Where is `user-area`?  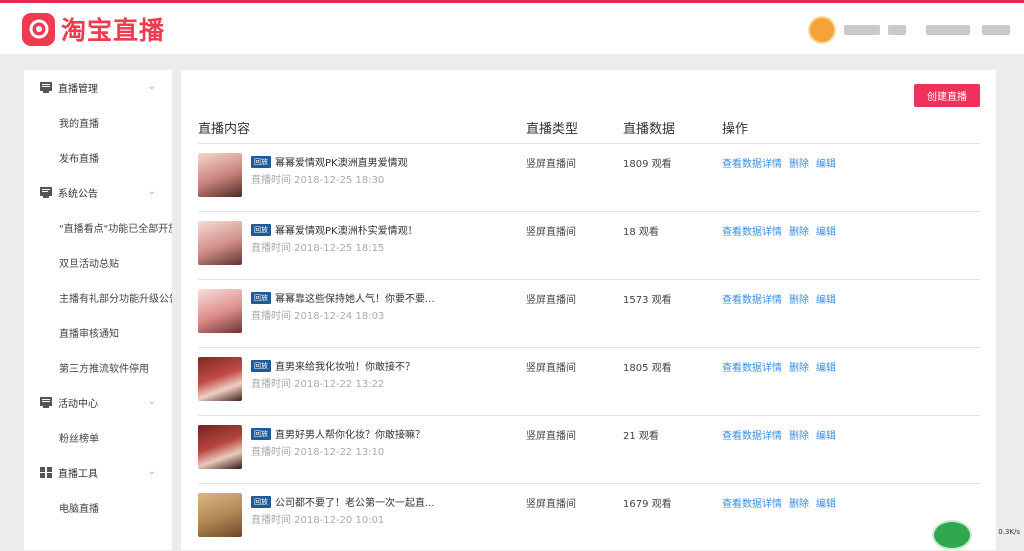 user-area is located at coordinates (909, 30).